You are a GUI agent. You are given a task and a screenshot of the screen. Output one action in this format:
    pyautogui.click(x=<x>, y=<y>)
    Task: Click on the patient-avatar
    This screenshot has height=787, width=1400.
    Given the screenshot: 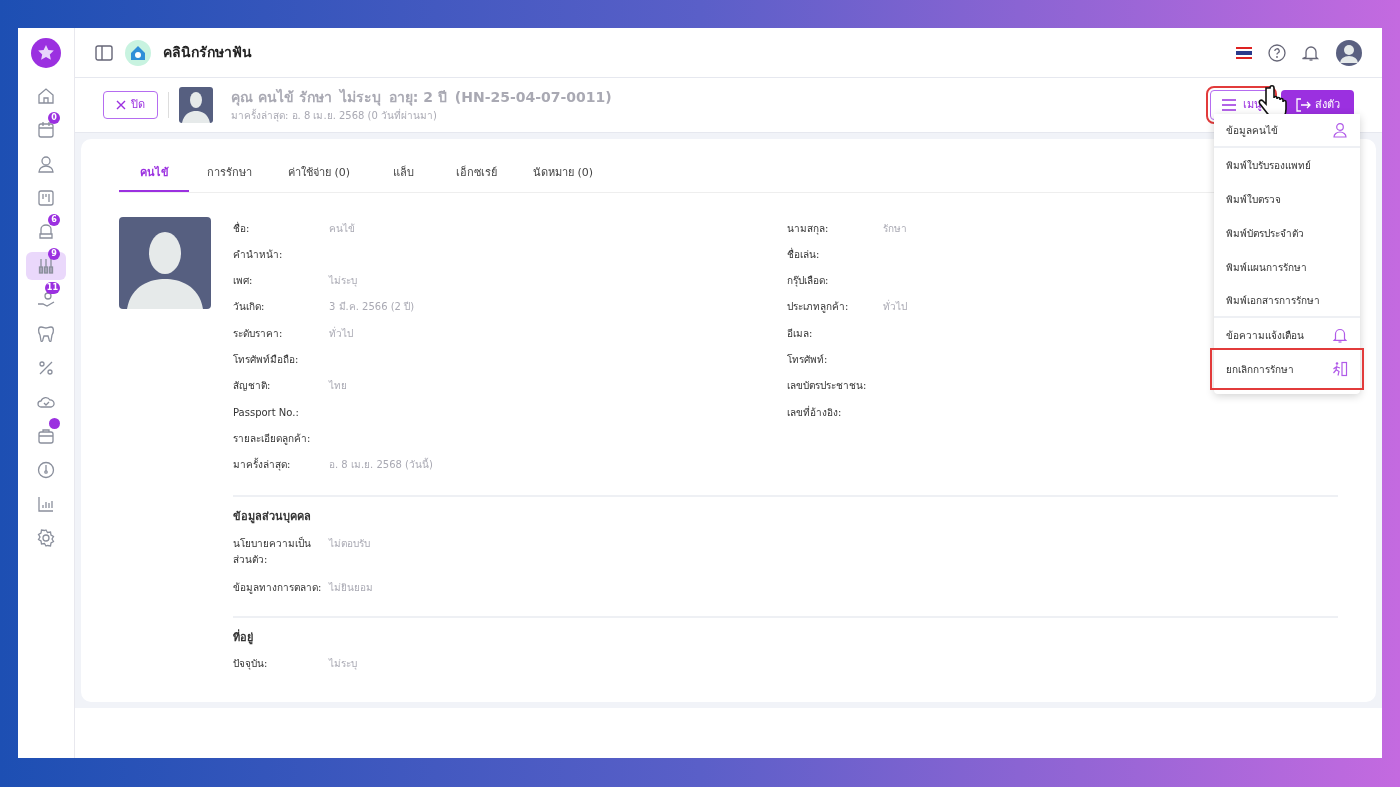 What is the action you would take?
    pyautogui.click(x=196, y=105)
    